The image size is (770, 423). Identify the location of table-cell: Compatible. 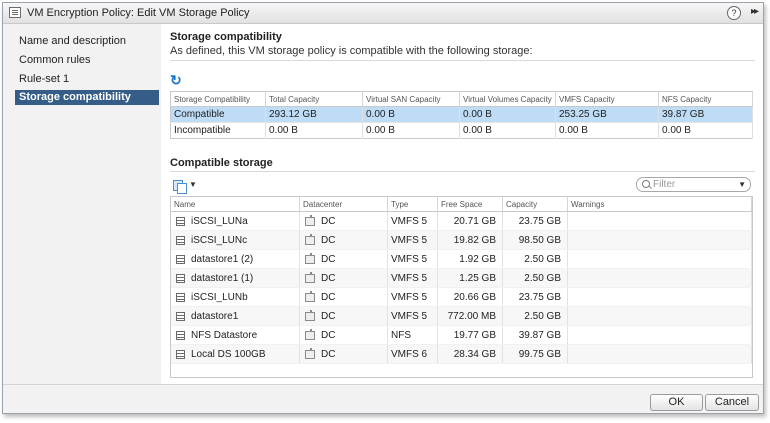
(218, 114).